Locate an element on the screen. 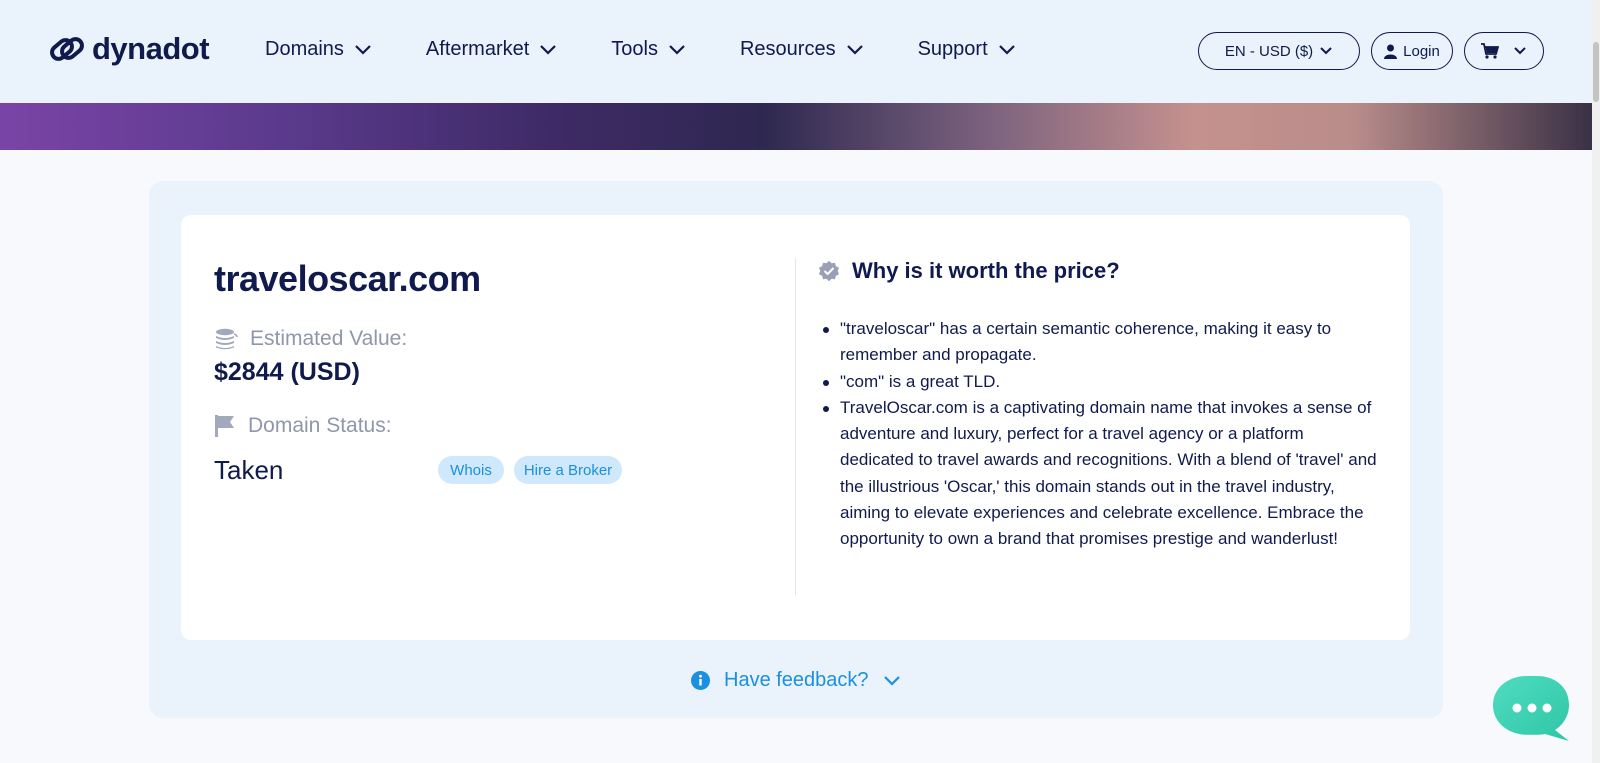  nav-tools-label: Tools is located at coordinates (634, 49).